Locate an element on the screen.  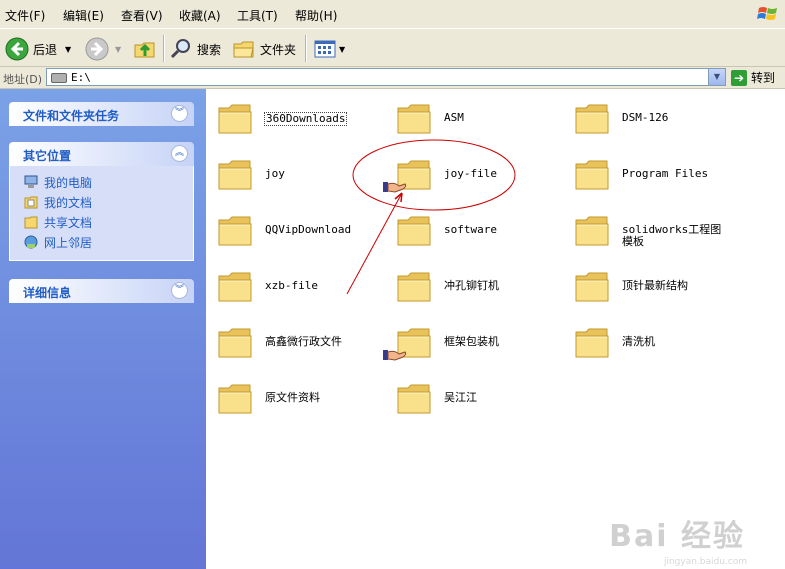
folder-item: joy-file is located at coordinates (470, 175).